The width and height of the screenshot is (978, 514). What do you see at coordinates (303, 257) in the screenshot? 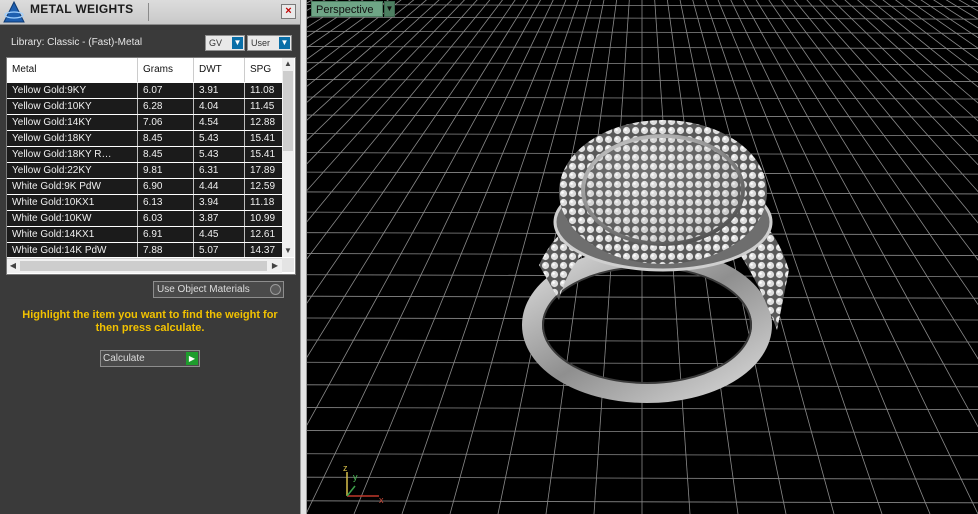
I see `panel-splitter` at bounding box center [303, 257].